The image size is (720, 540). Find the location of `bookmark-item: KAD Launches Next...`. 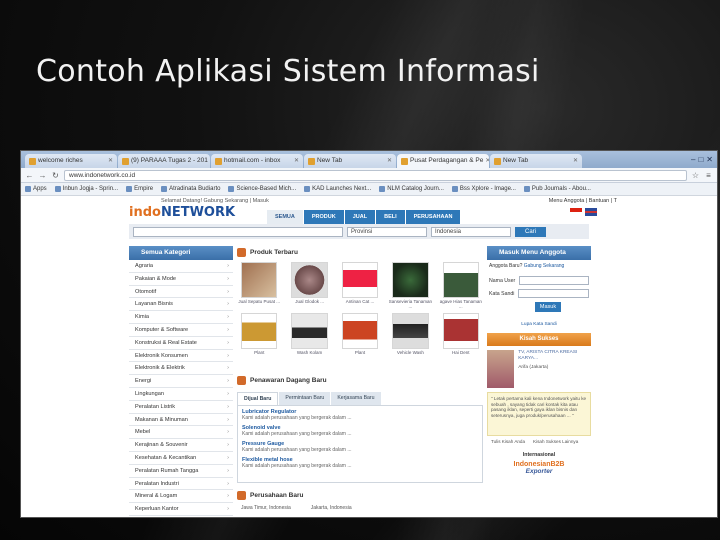

bookmark-item: KAD Launches Next... is located at coordinates (337, 189).